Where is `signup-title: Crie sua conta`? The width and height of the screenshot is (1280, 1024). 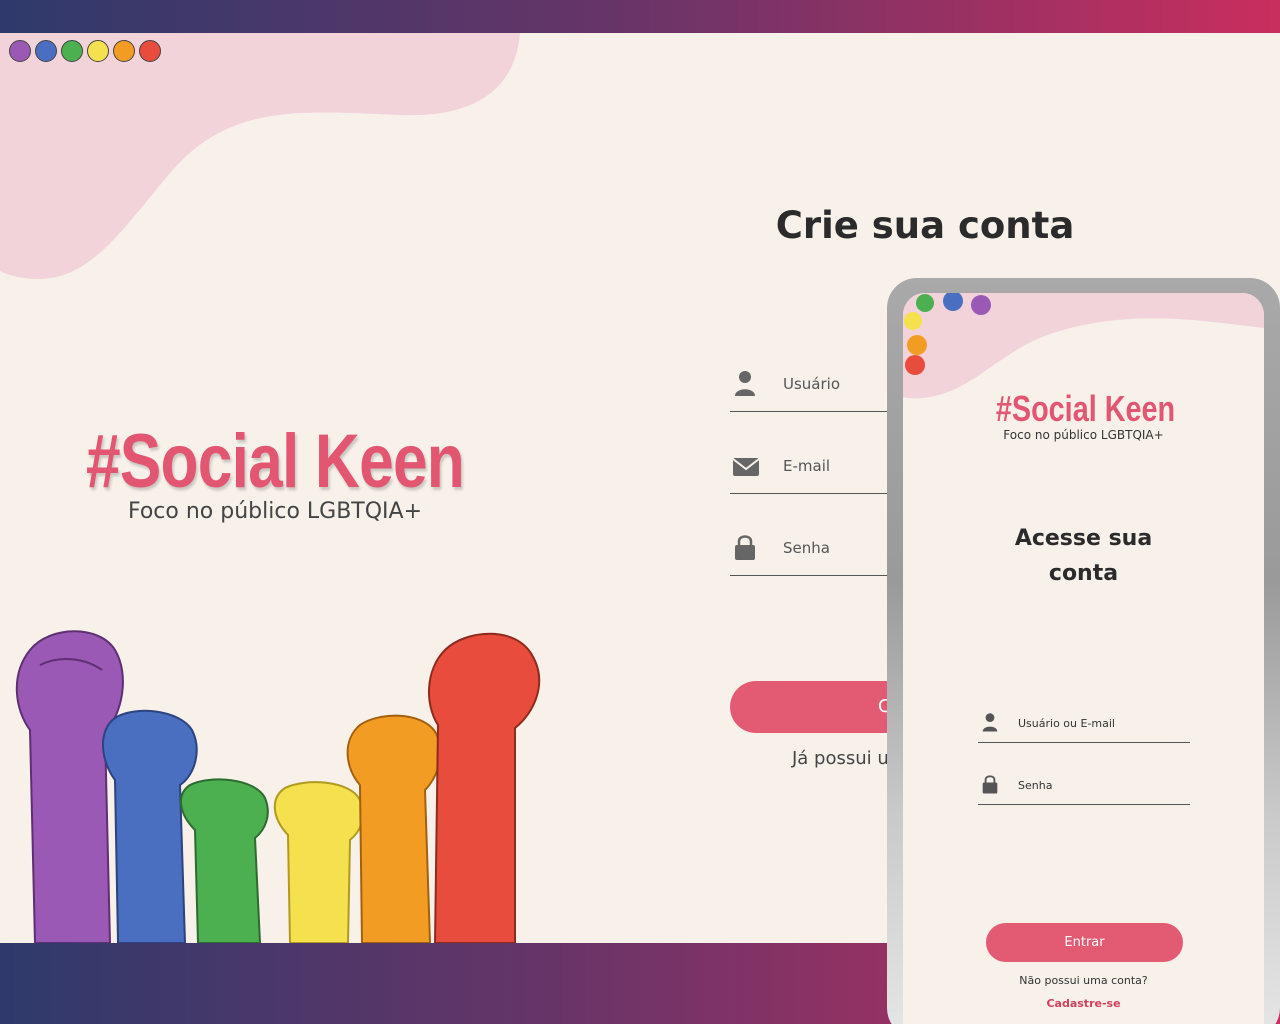 signup-title: Crie sua conta is located at coordinates (925, 225).